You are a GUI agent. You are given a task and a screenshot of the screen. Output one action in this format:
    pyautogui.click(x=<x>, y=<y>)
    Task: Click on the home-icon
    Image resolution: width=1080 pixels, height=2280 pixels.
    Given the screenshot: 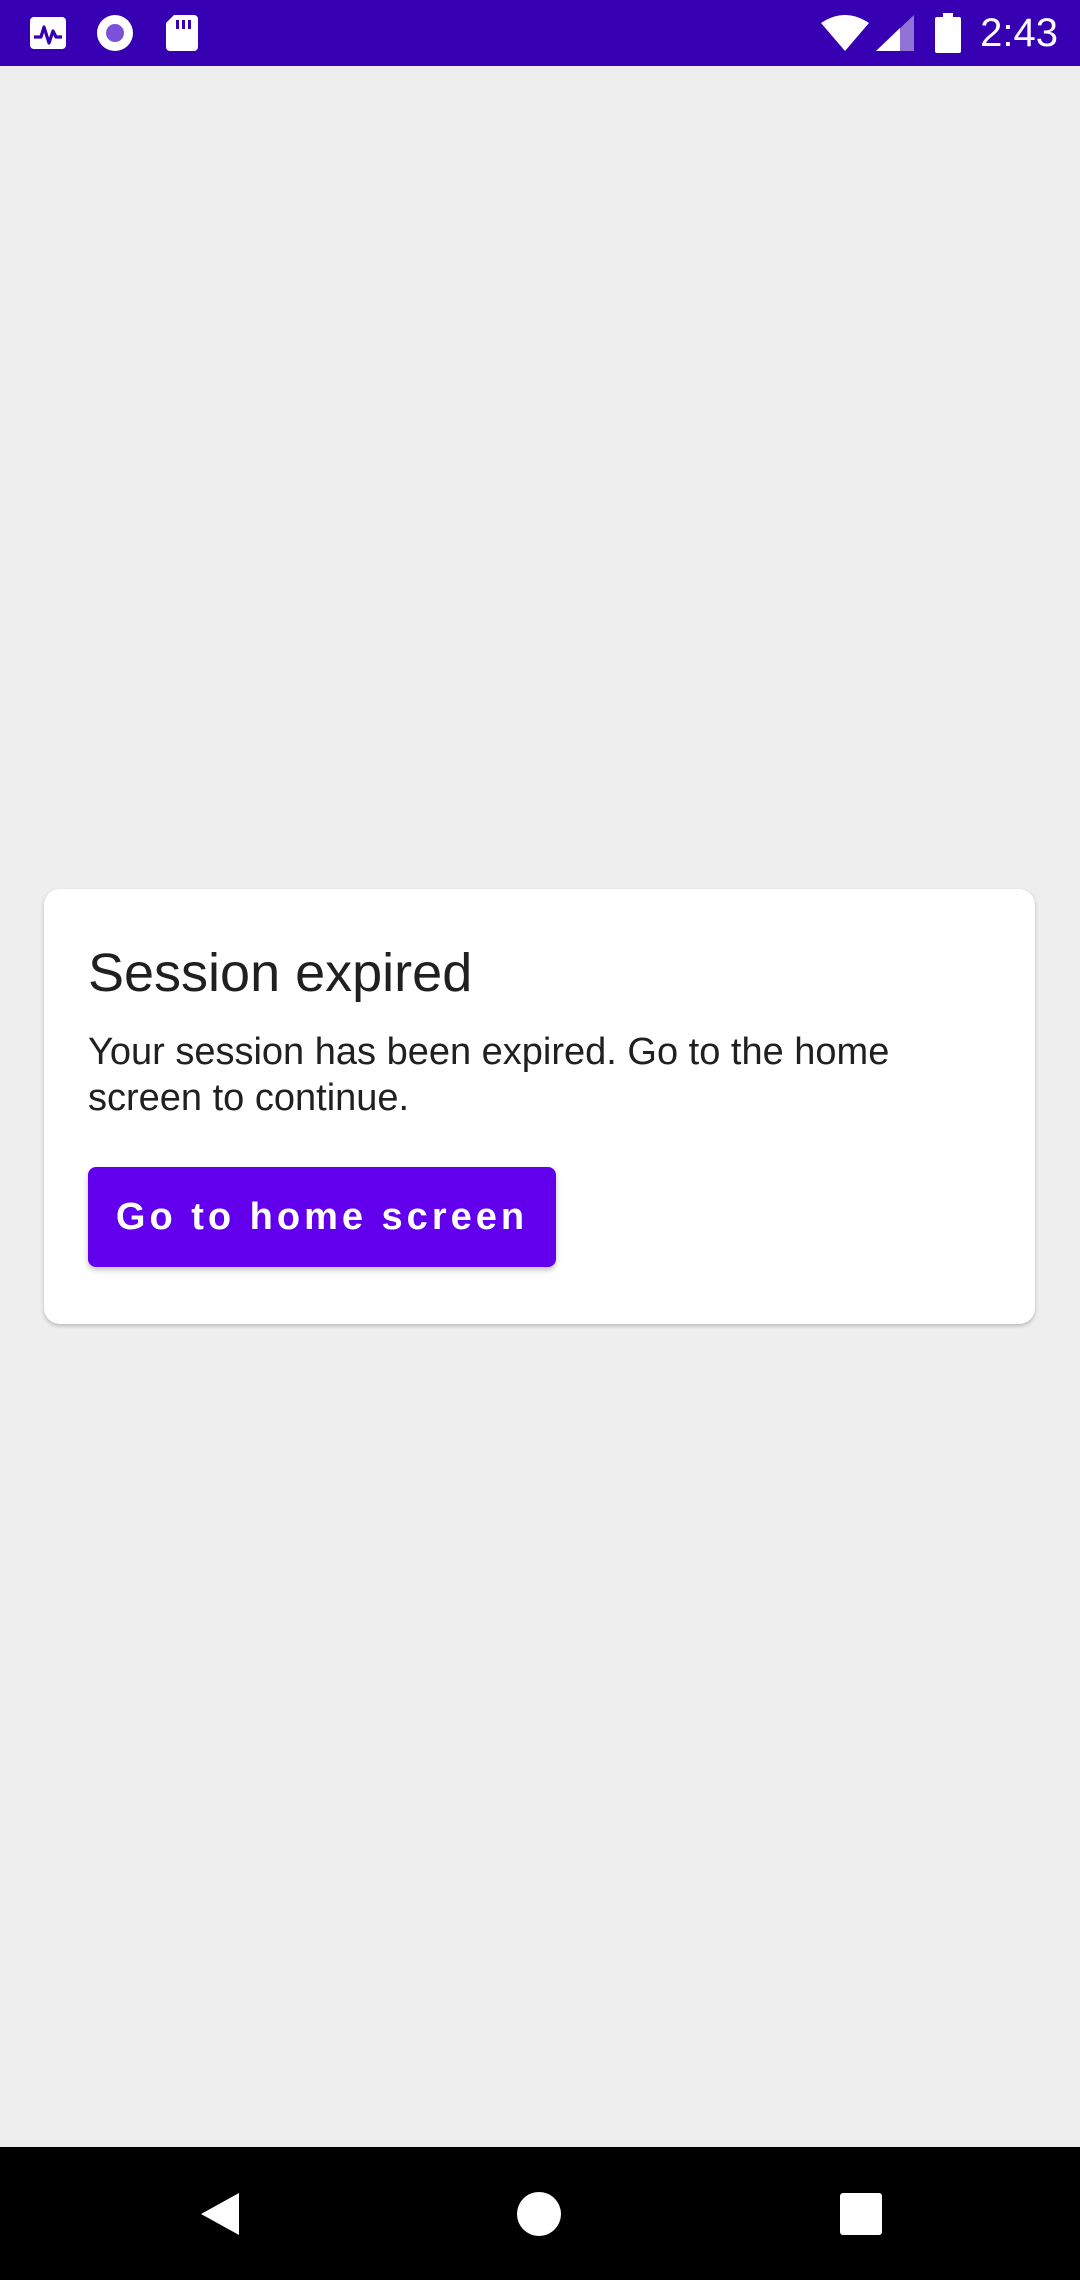 What is the action you would take?
    pyautogui.click(x=539, y=2214)
    